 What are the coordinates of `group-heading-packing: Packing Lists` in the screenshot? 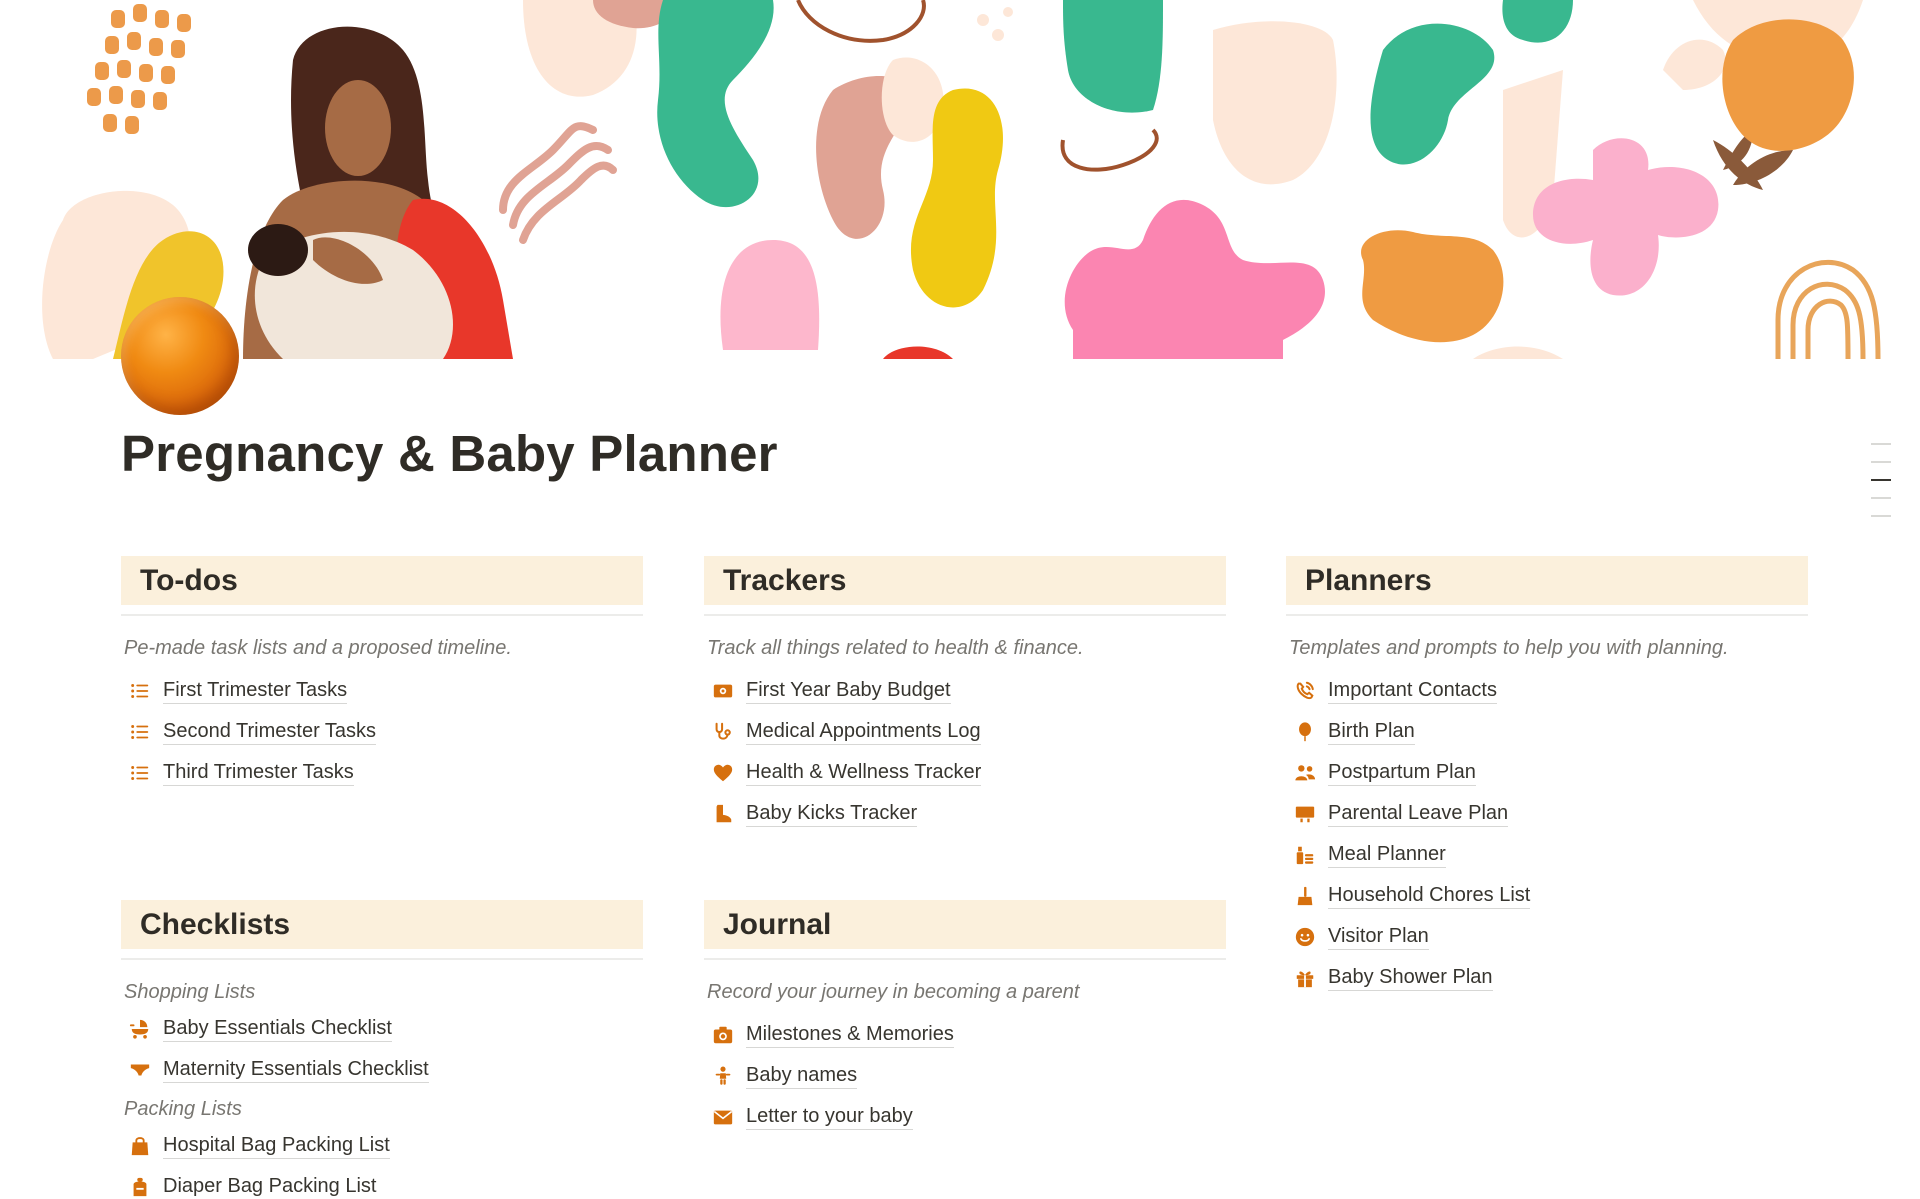 It's located at (183, 1109).